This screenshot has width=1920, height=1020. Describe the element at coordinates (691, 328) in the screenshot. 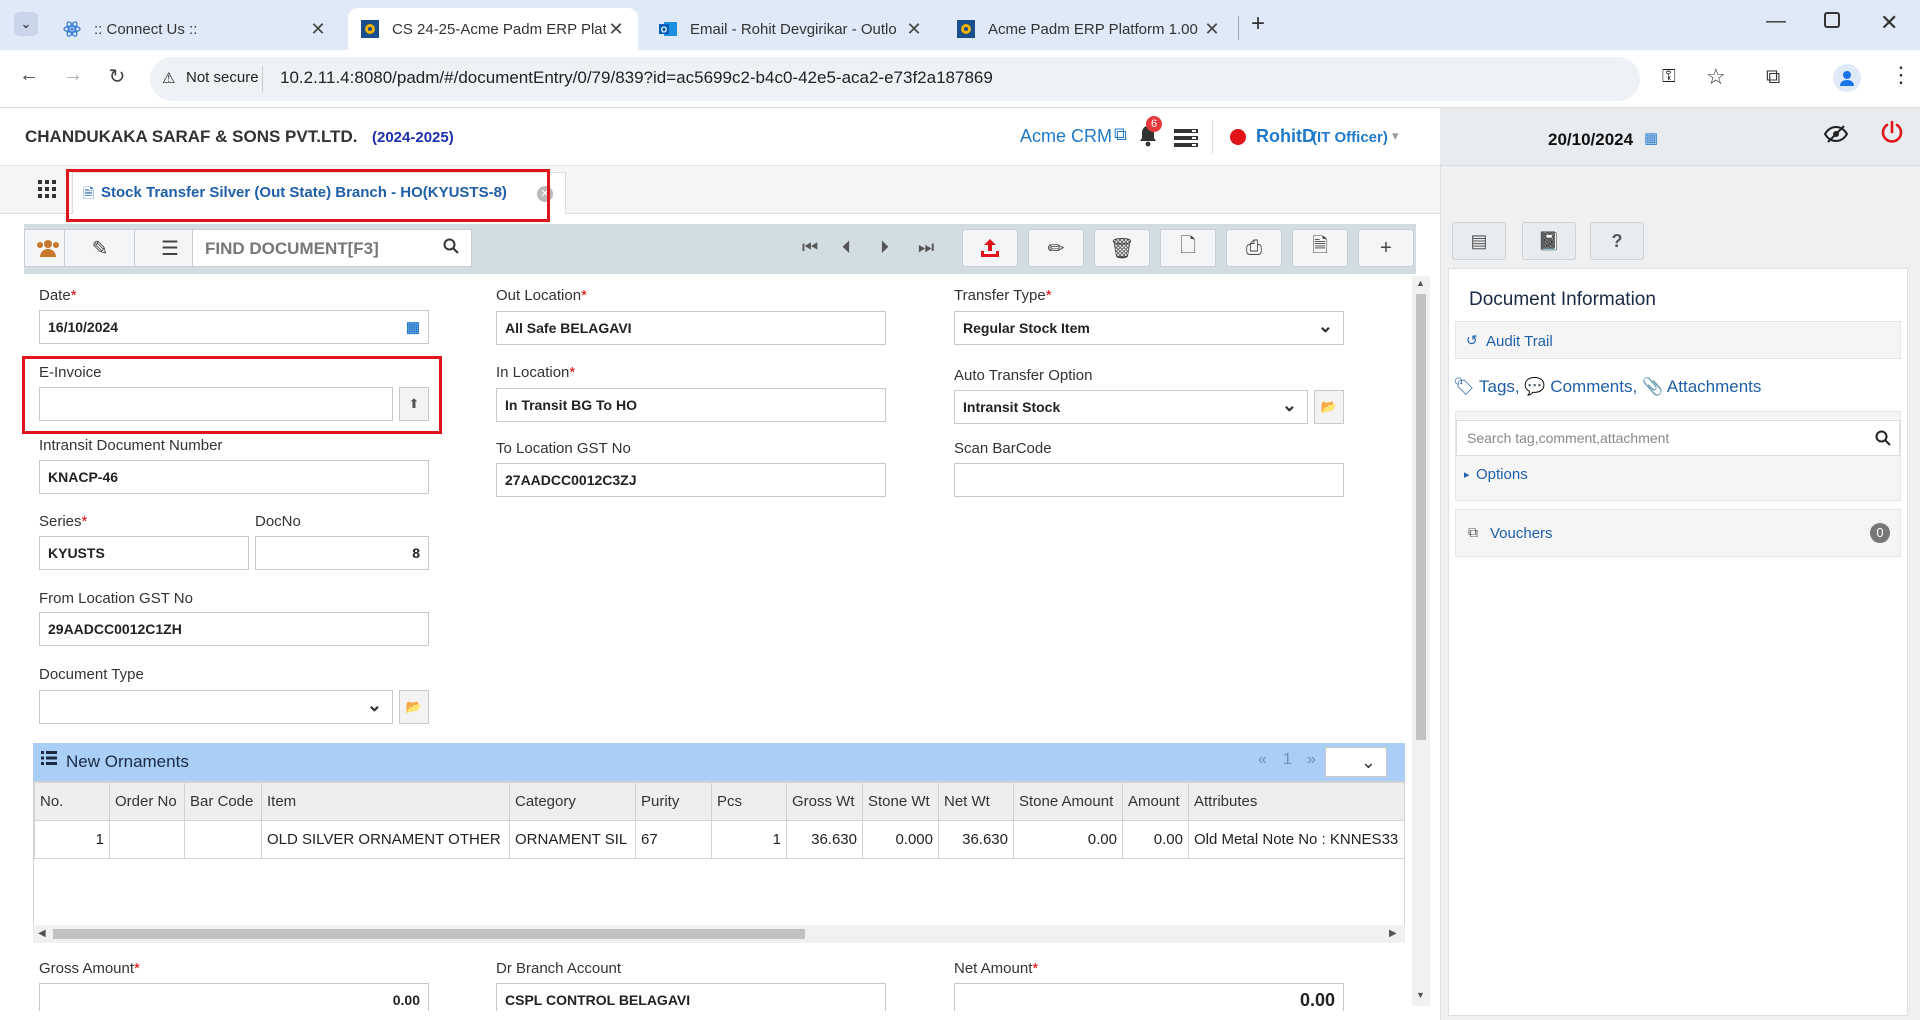

I see `out-location-field: All Safe BELAGAVI` at that location.